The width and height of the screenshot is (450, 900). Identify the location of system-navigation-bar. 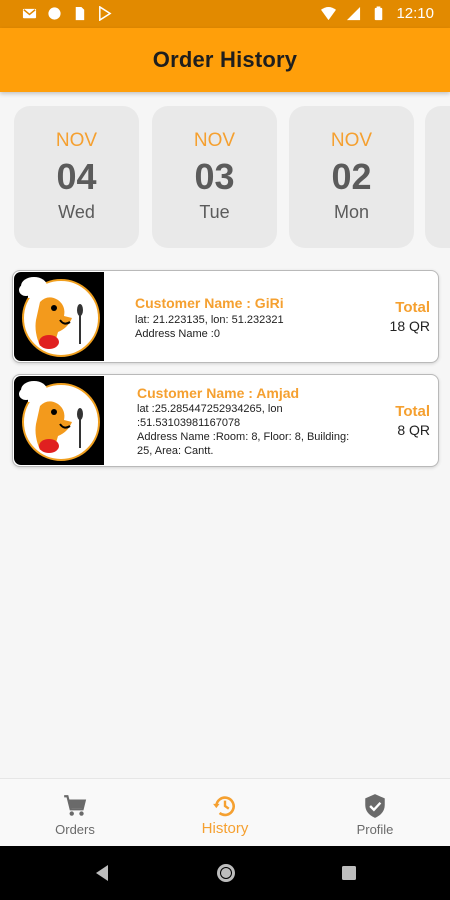
(225, 873).